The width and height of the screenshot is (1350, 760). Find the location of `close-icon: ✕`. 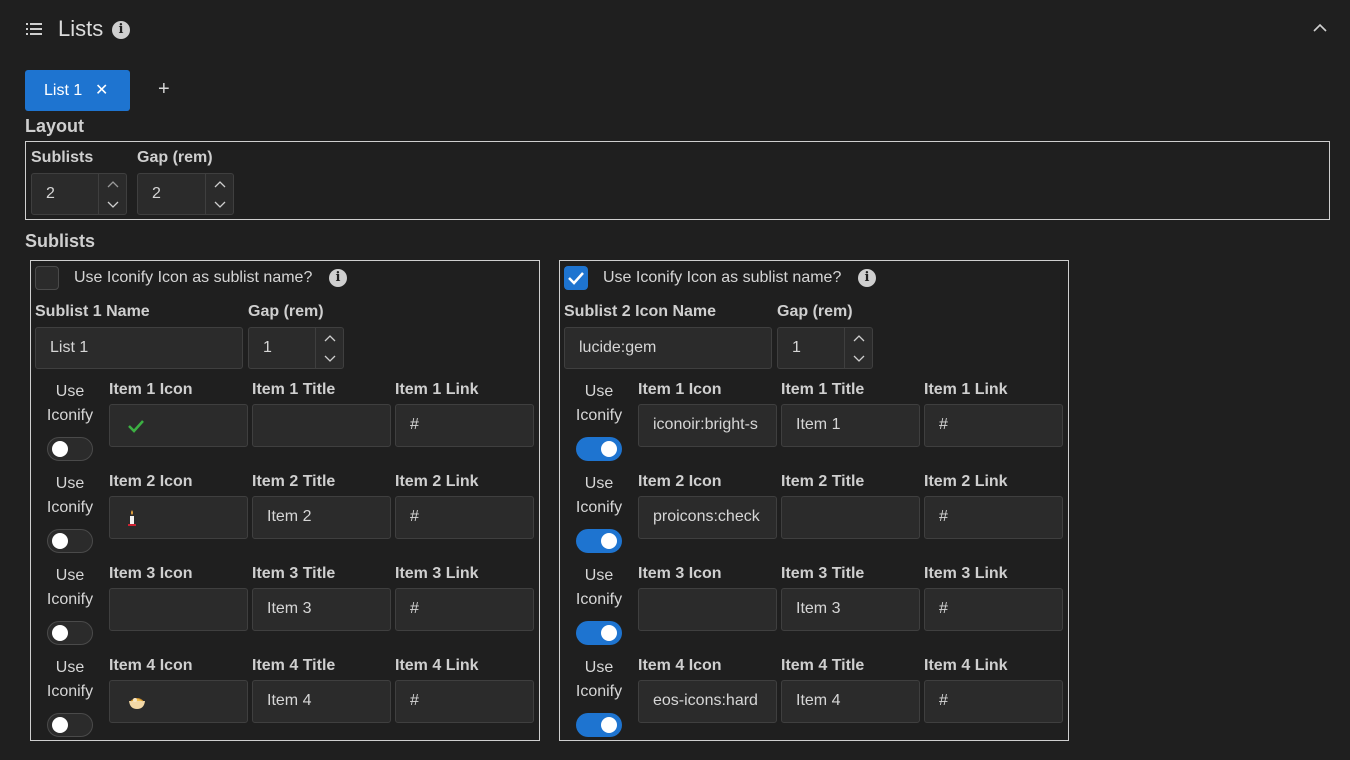

close-icon: ✕ is located at coordinates (101, 90).